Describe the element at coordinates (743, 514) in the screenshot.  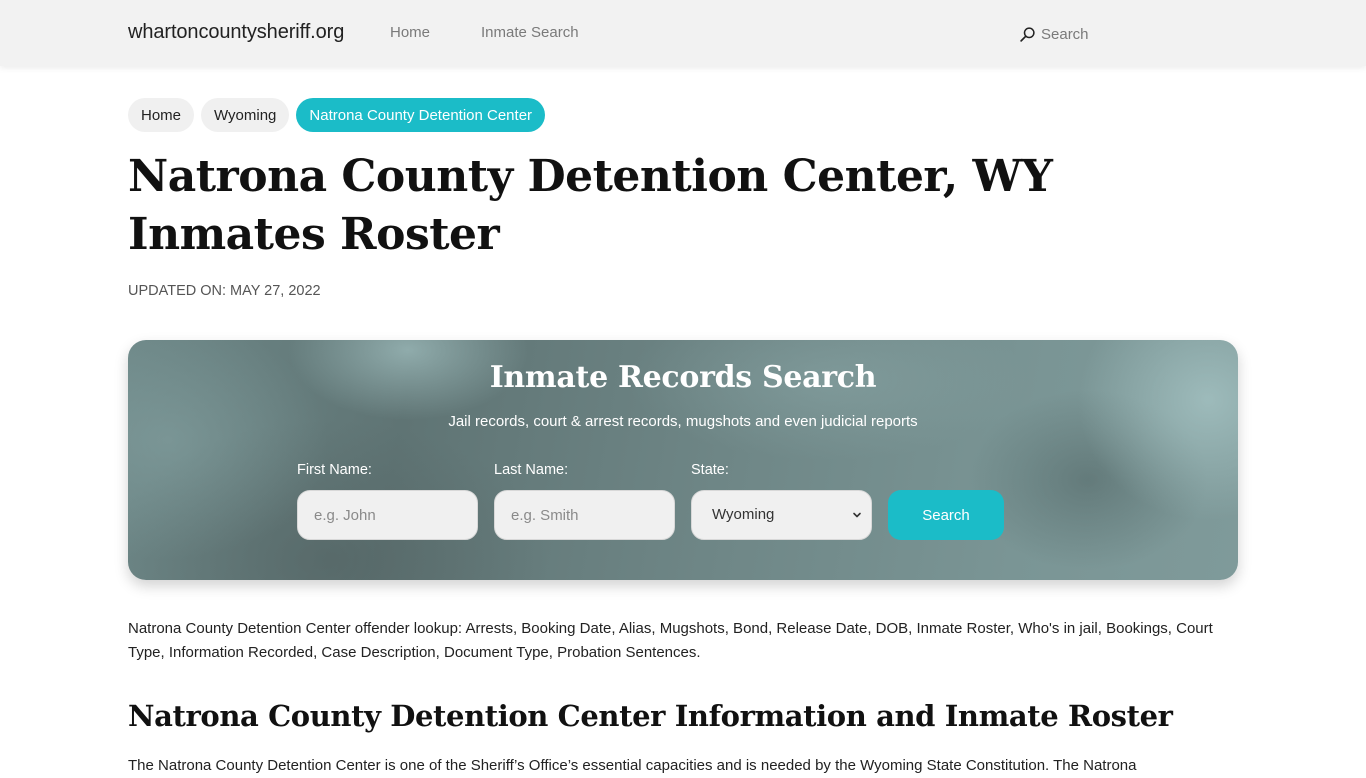
I see `state-select-value: Wyoming` at that location.